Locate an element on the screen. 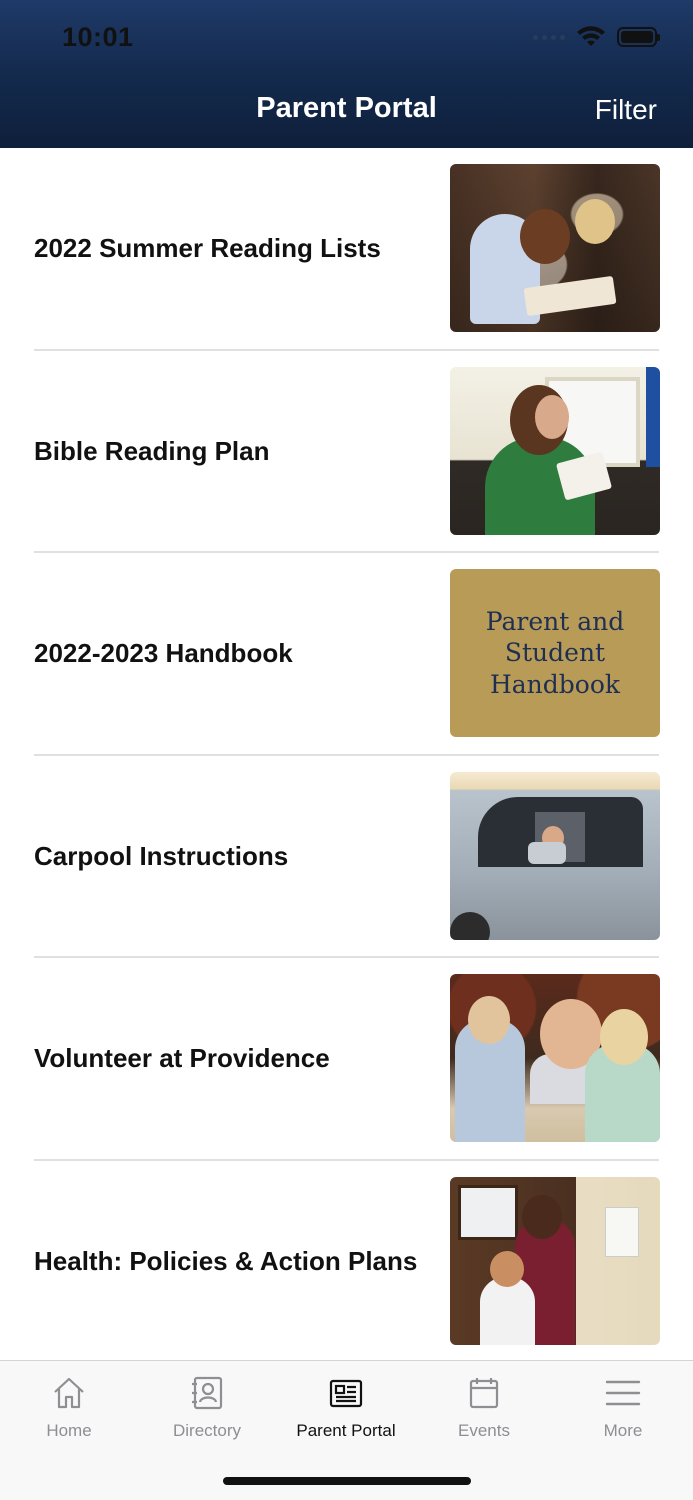 Image resolution: width=693 pixels, height=1500 pixels. list-item-label: Carpool Instructions is located at coordinates (161, 855).